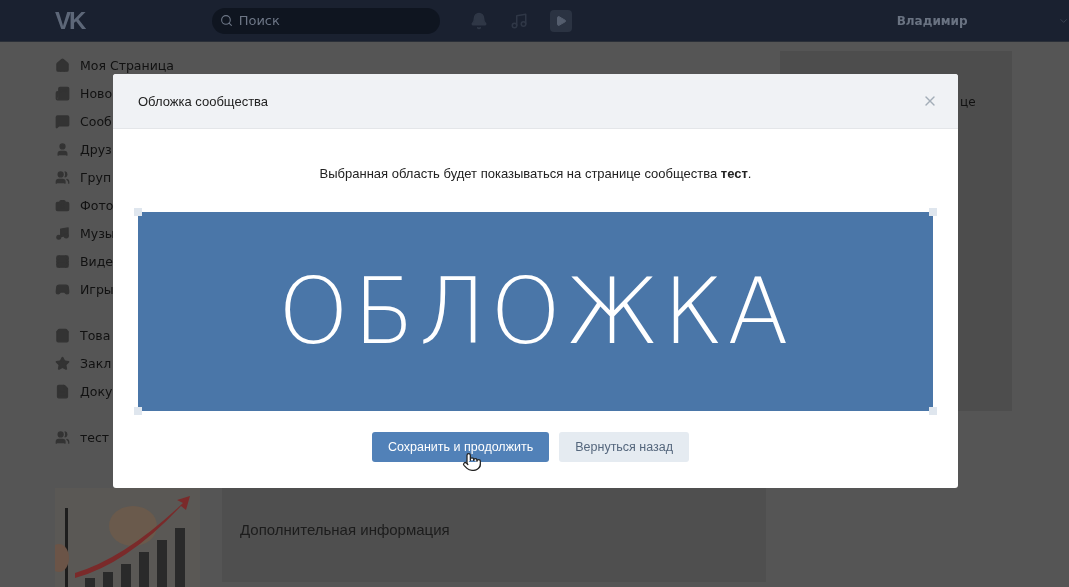 This screenshot has height=587, width=1069. Describe the element at coordinates (62, 65) in the screenshot. I see `house-icon` at that location.